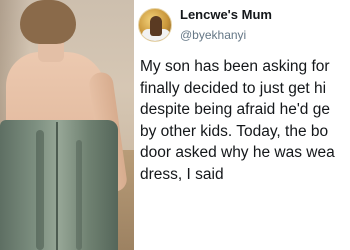 This screenshot has width=350, height=250. Describe the element at coordinates (235, 66) in the screenshot. I see `tweet-text-line: My son has been asking for` at that location.